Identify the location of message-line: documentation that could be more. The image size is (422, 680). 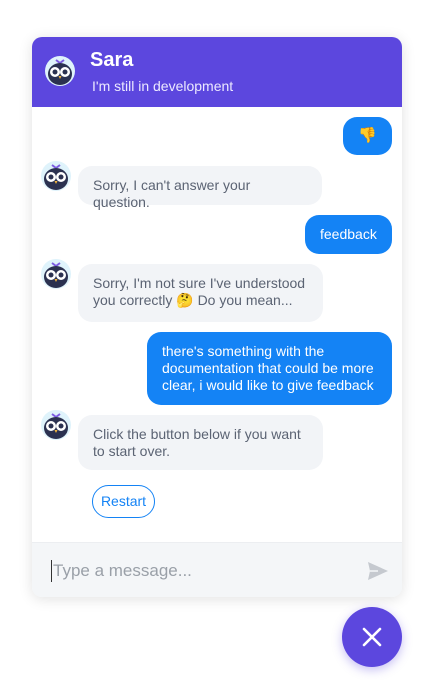
(268, 368).